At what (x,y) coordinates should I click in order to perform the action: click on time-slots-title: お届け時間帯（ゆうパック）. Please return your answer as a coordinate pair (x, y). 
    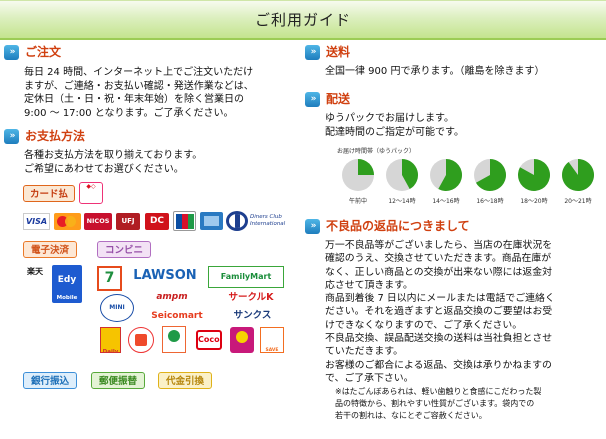
    Looking at the image, I should click on (376, 151).